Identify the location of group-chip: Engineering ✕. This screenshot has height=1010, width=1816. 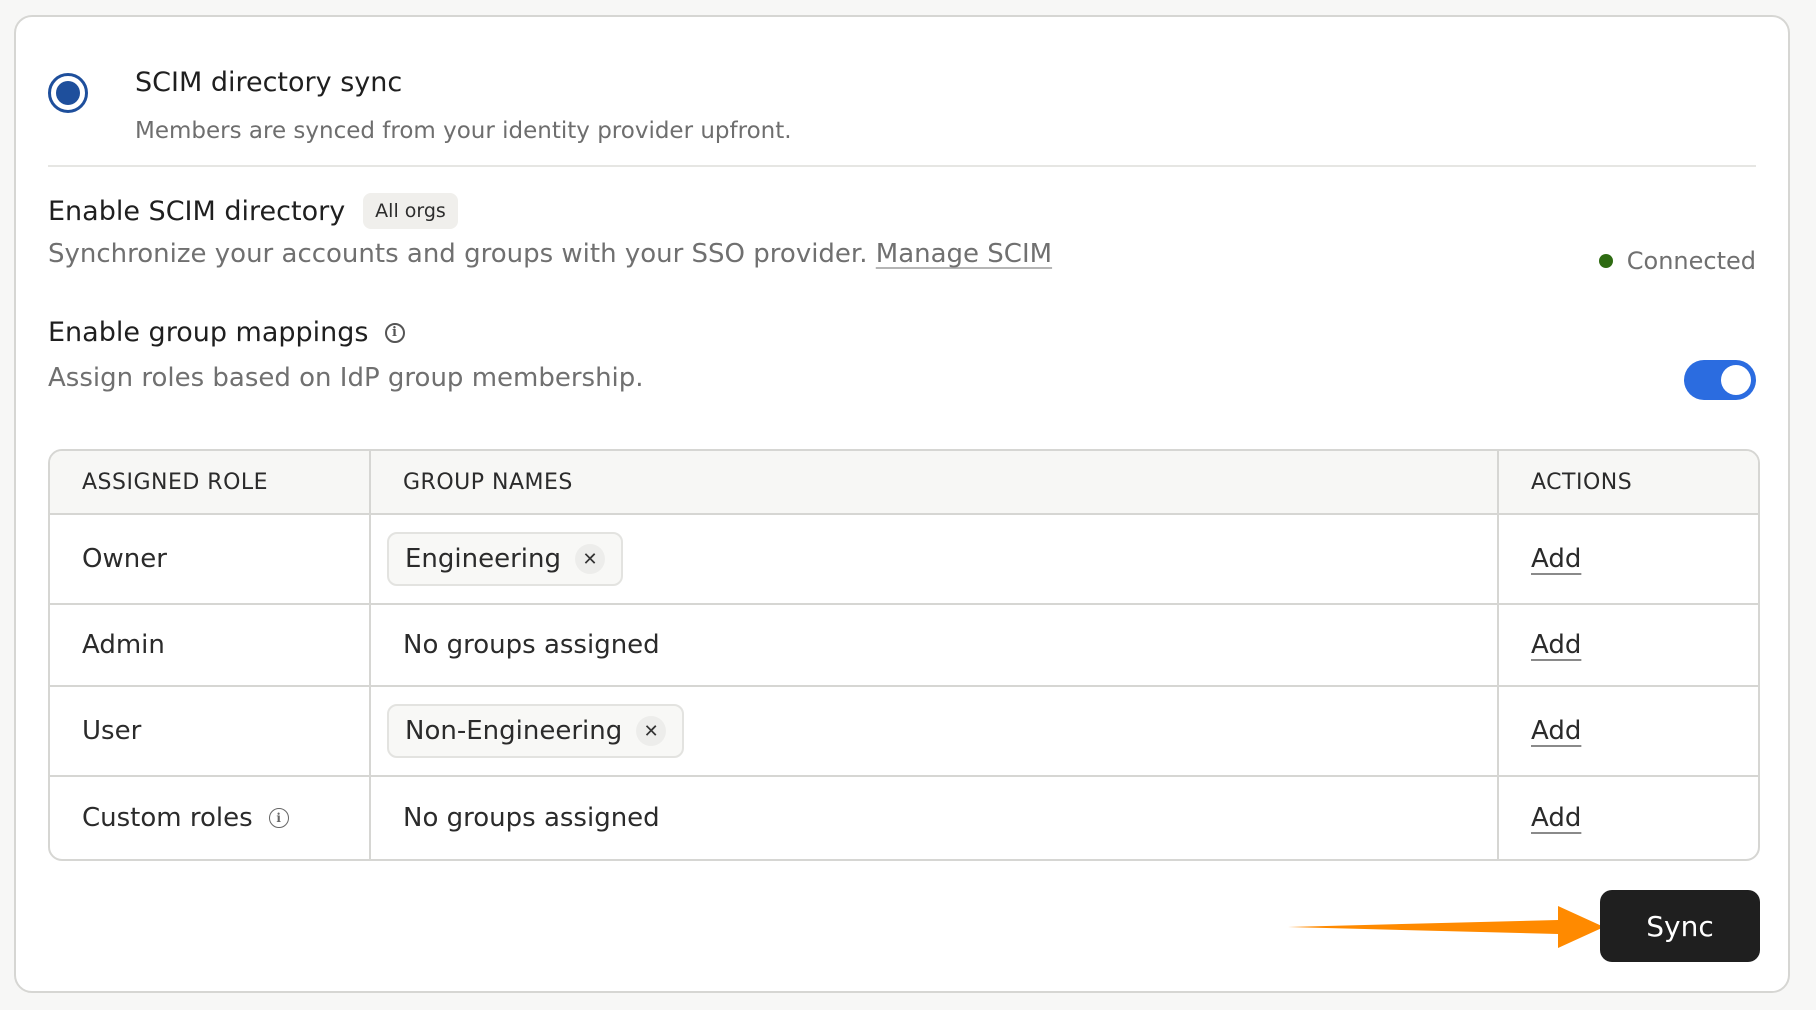
(505, 559).